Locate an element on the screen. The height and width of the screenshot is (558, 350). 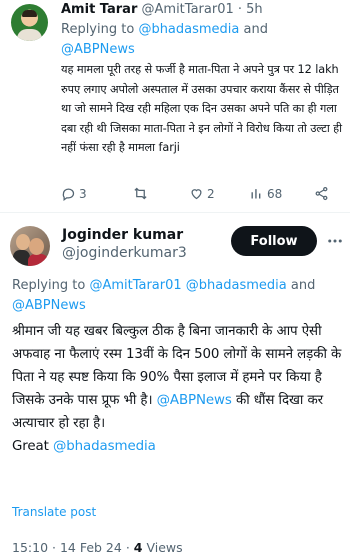
follow-button: Follow is located at coordinates (274, 241).